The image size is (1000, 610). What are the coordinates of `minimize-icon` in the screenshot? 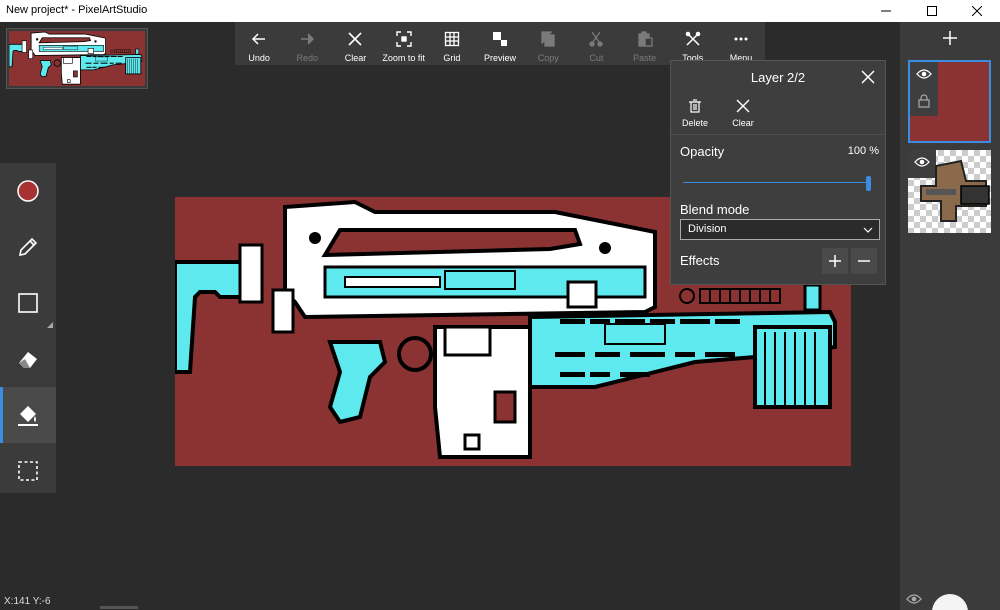 It's located at (886, 11).